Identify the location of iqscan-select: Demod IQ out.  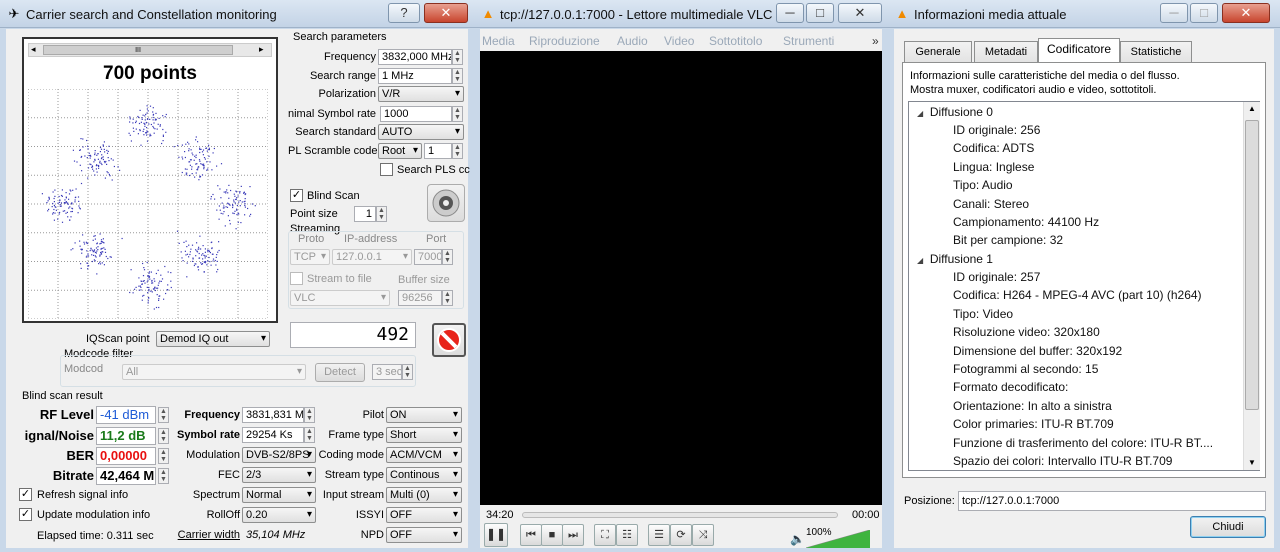
(213, 339).